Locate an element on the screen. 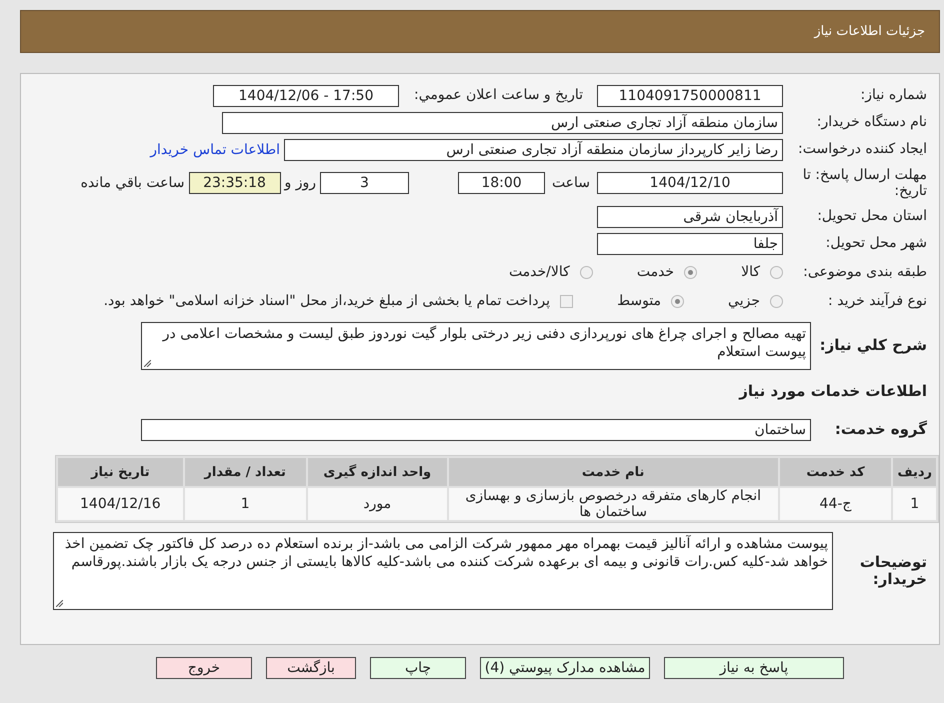 Image resolution: width=944 pixels, height=703 pixels. field-label: شهر محل تحویل: is located at coordinates (875, 243).